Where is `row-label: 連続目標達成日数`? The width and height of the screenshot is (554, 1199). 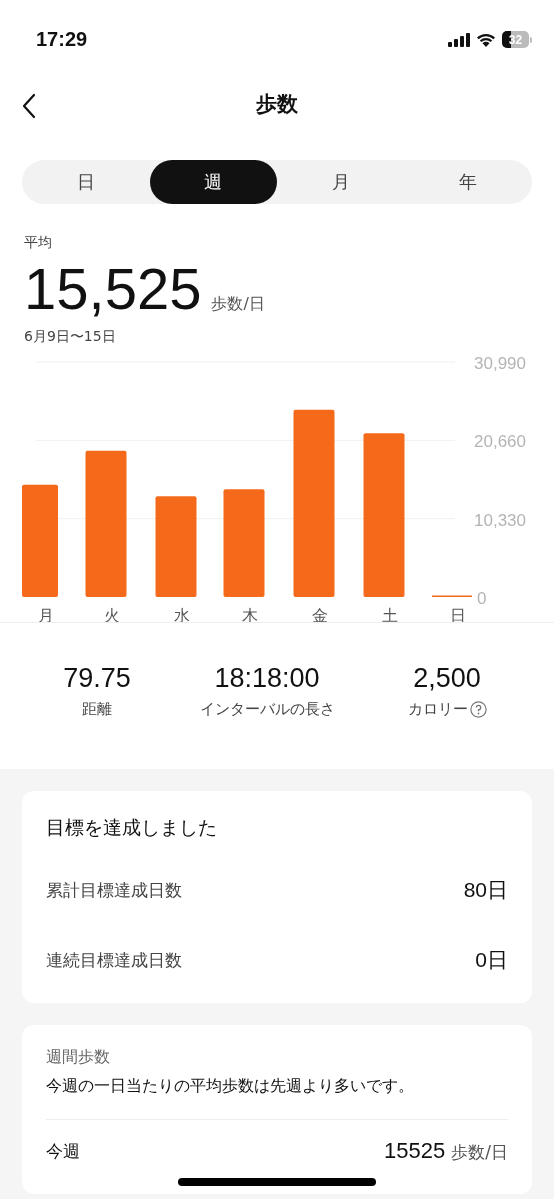
row-label: 連続目標達成日数 is located at coordinates (114, 960).